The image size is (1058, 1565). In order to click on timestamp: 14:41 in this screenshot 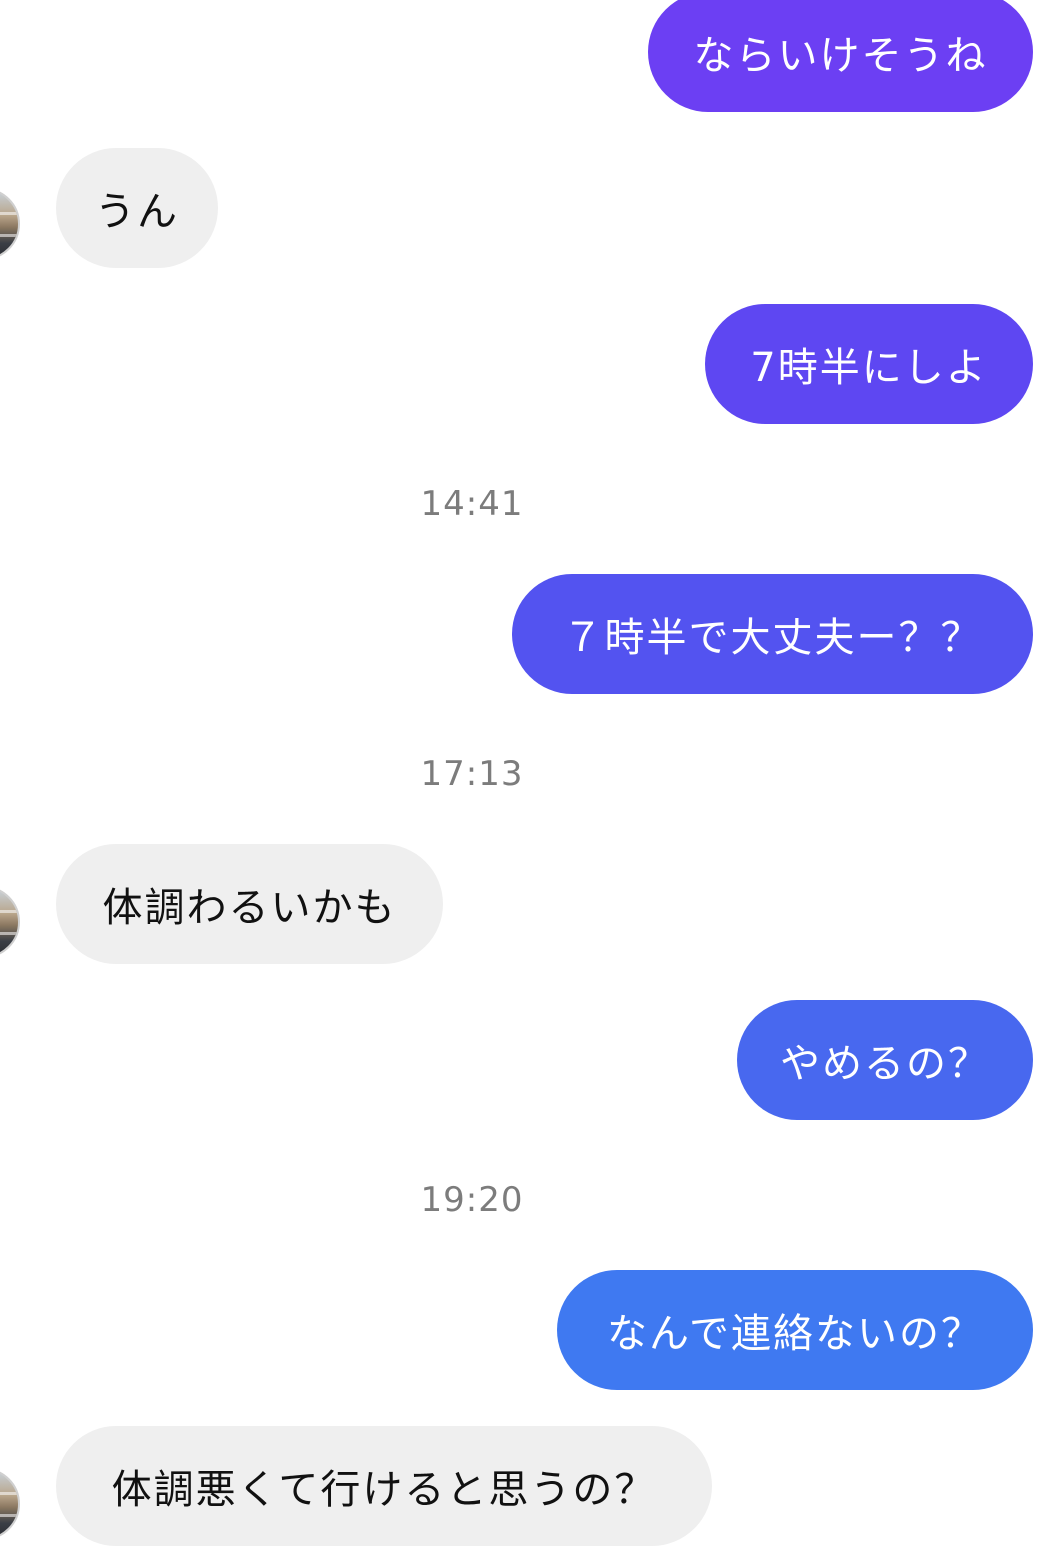, I will do `click(472, 504)`.